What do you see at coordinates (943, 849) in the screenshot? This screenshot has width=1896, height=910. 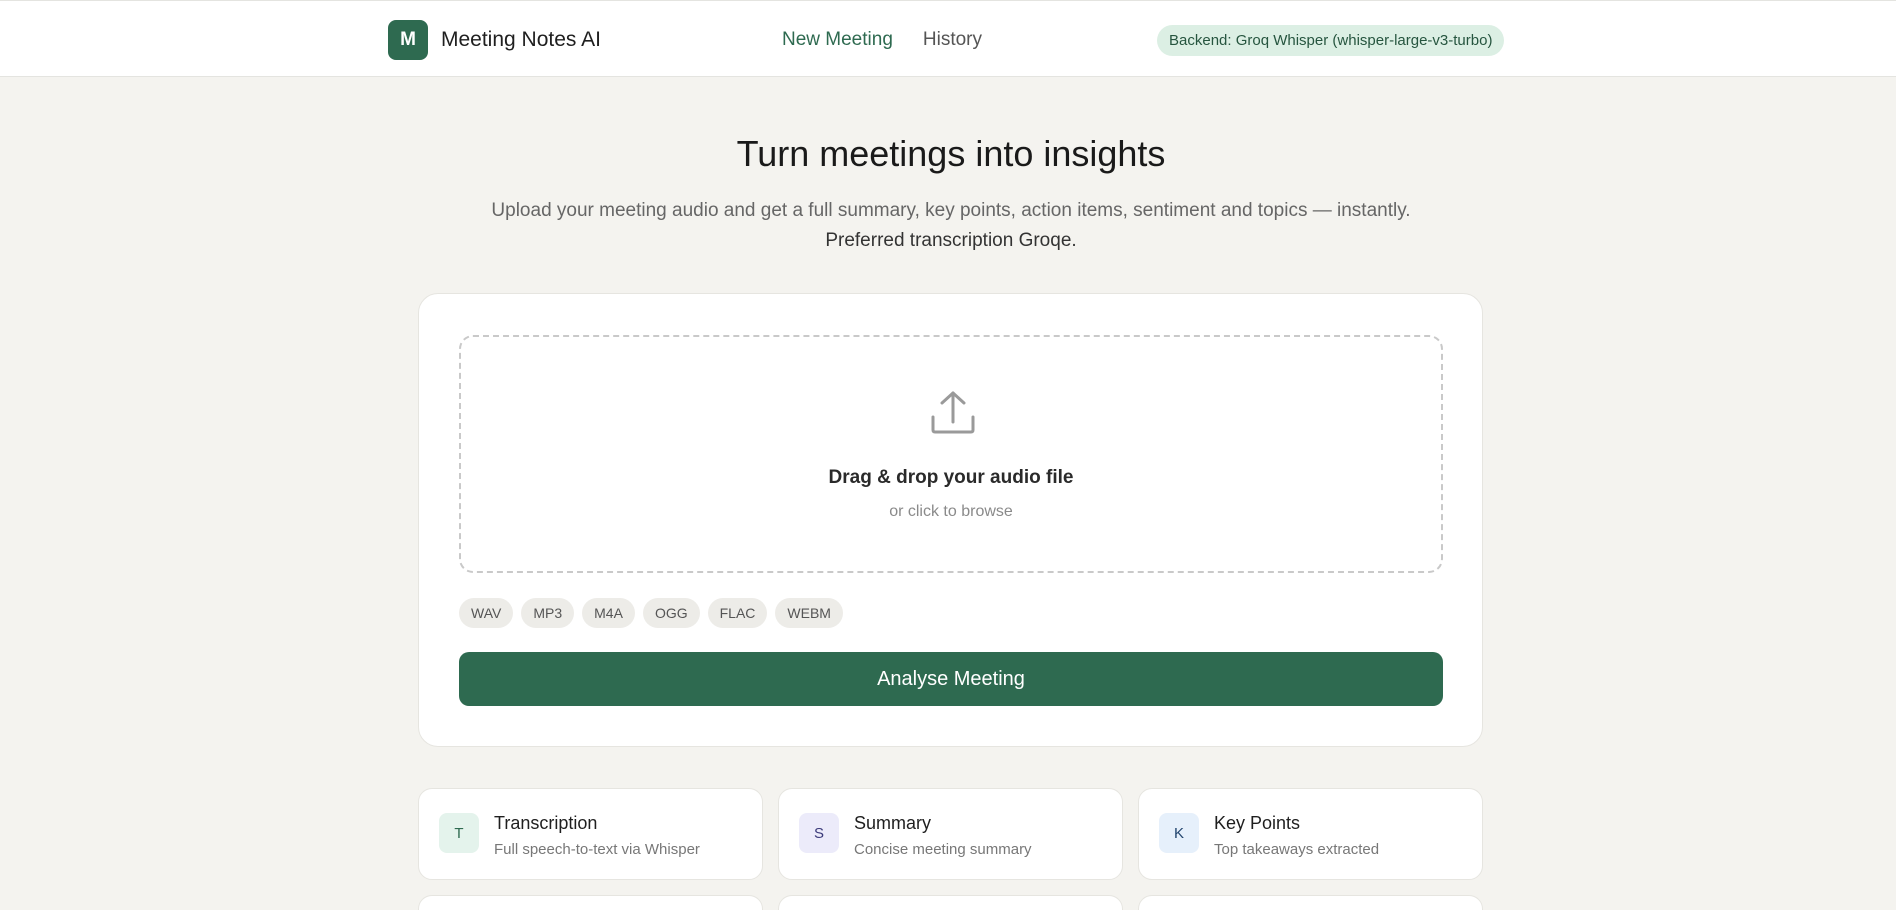 I see `feature-description: Concise meeting summary` at bounding box center [943, 849].